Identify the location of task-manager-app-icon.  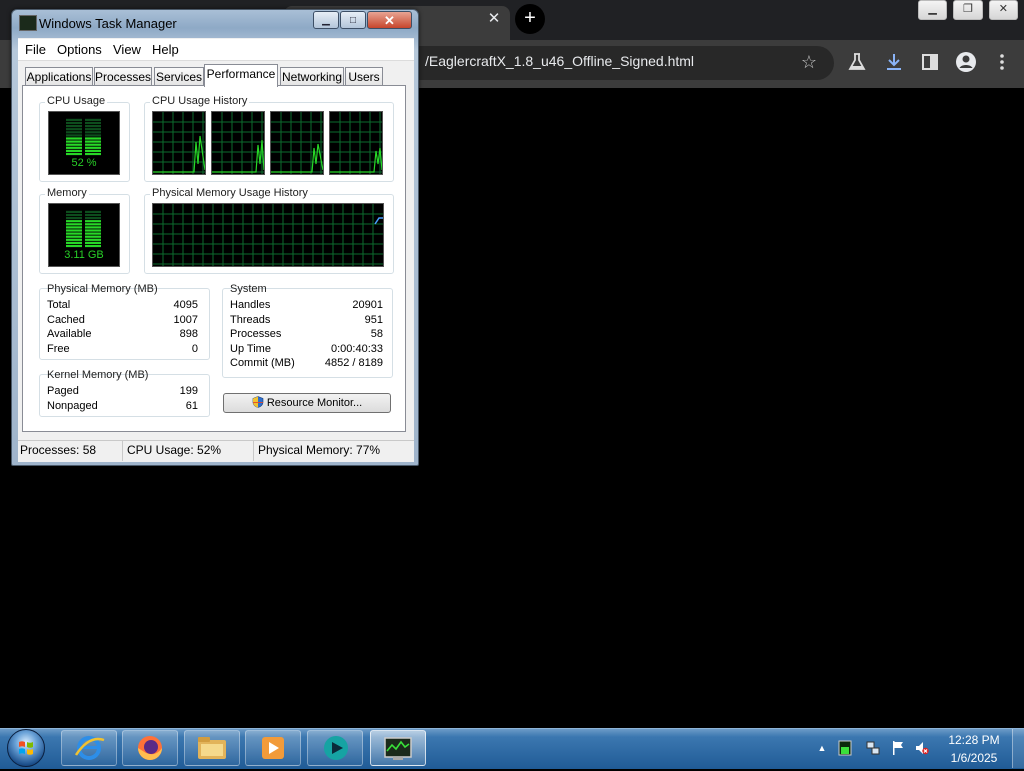
(28, 23).